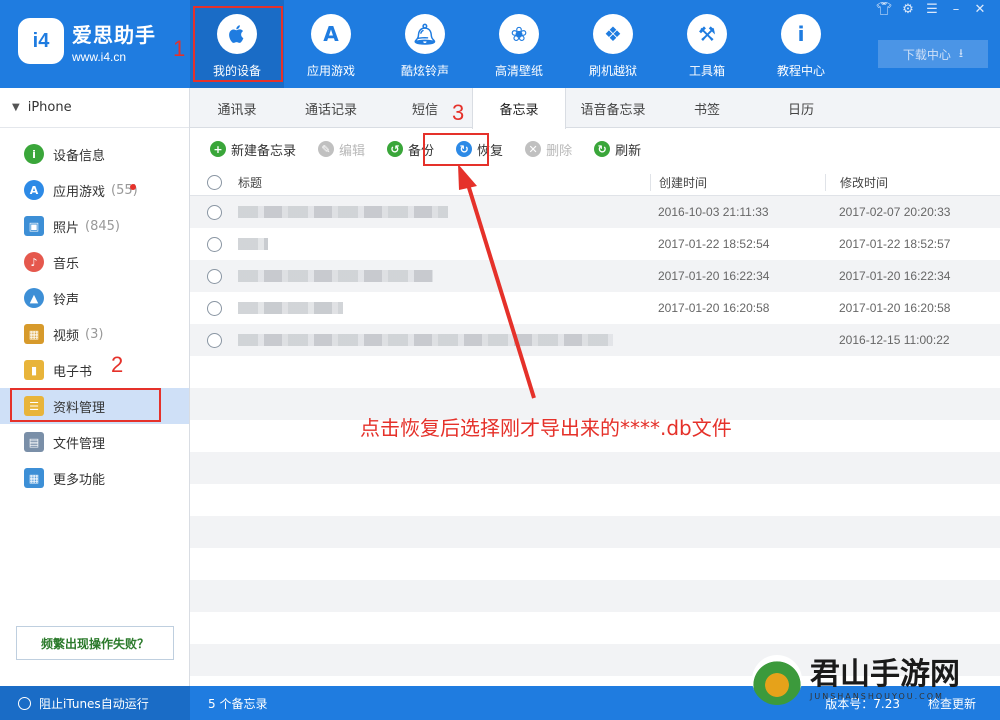  What do you see at coordinates (34, 478) in the screenshot?
I see `grid-icon: ▦` at bounding box center [34, 478].